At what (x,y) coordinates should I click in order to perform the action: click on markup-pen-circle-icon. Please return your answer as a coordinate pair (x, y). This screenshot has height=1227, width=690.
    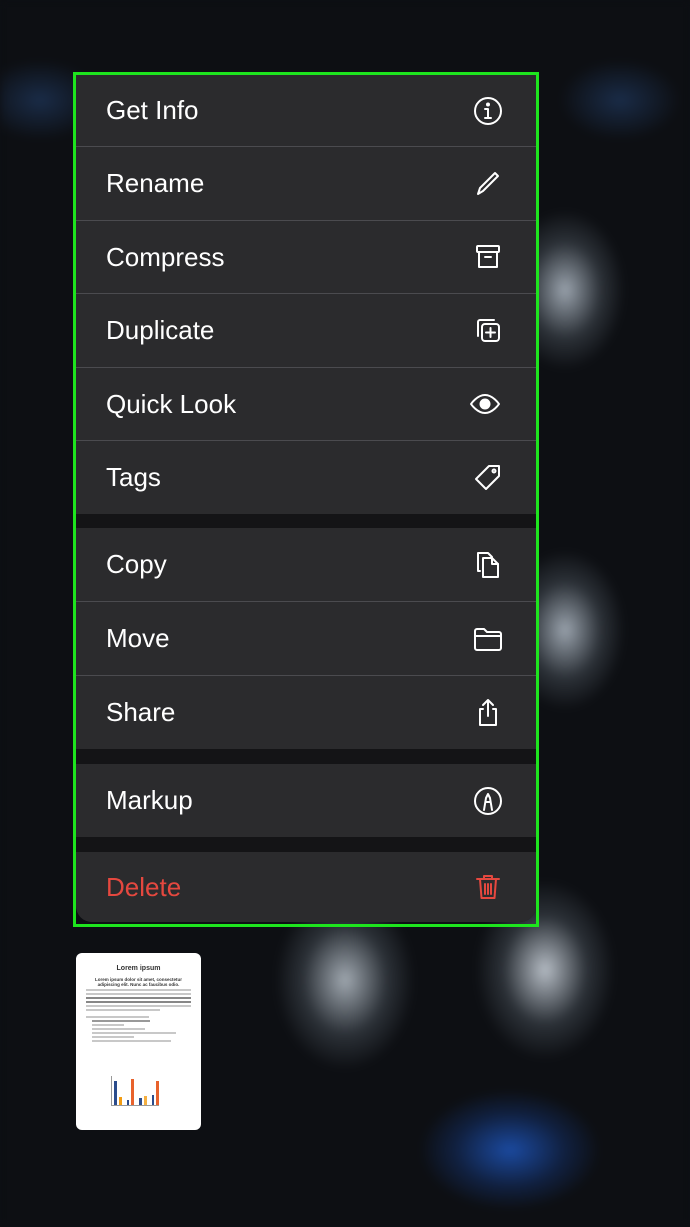
    Looking at the image, I should click on (488, 800).